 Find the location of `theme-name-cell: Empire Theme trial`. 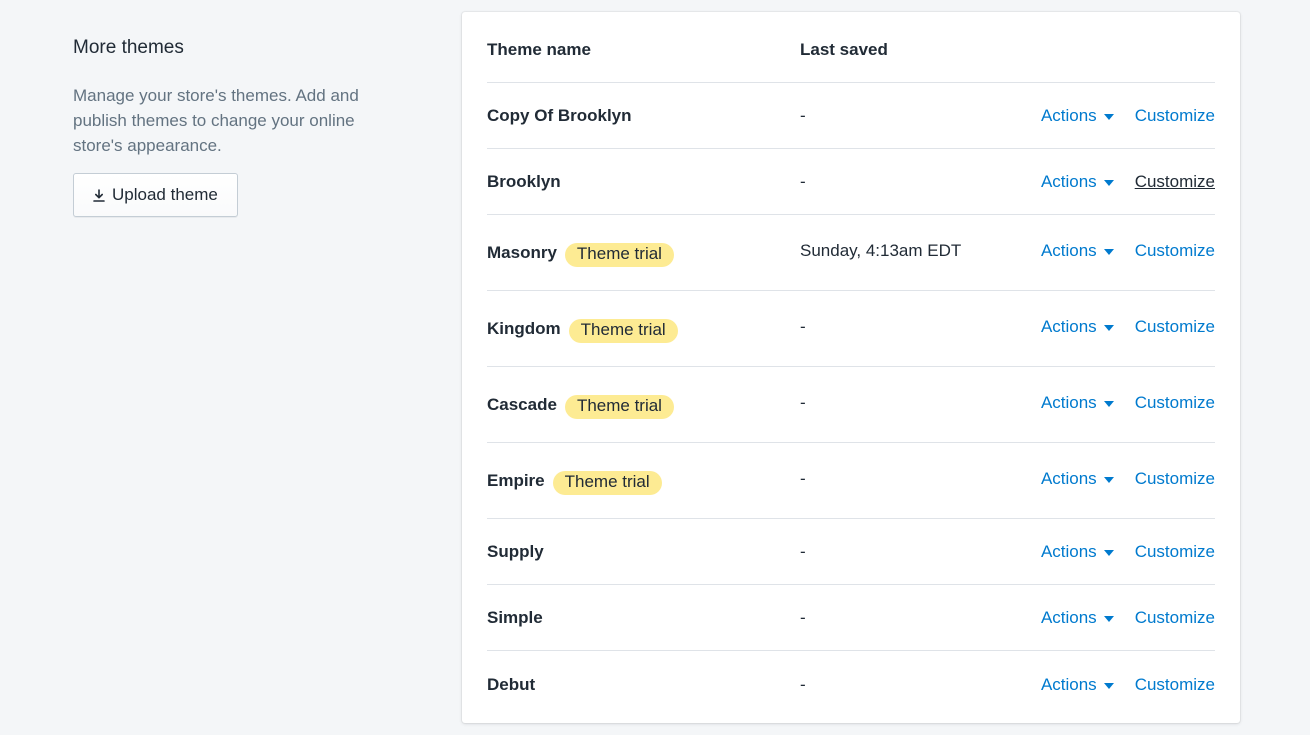

theme-name-cell: Empire Theme trial is located at coordinates (643, 481).